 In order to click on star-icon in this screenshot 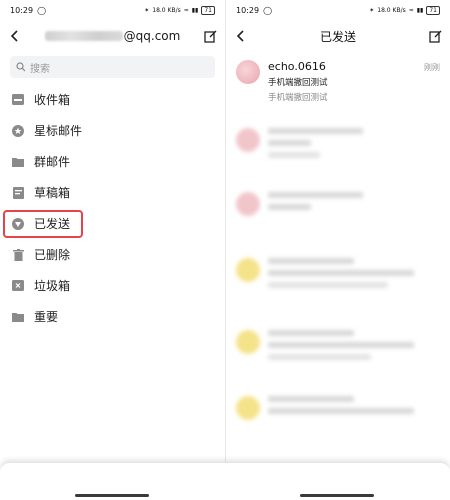, I will do `click(18, 130)`.